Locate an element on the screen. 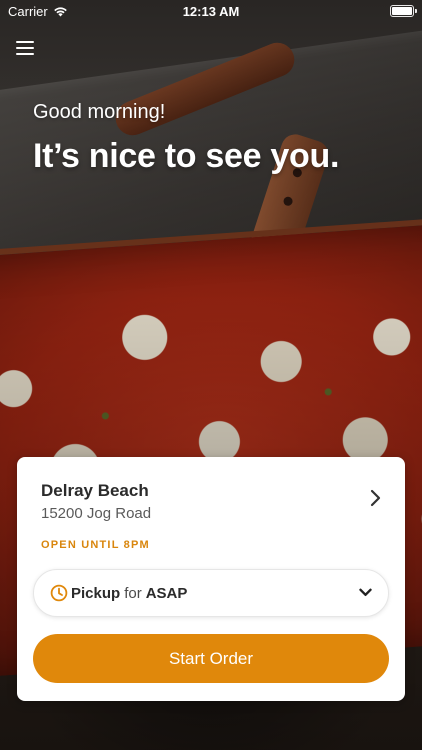  status-bar: Carrier 12:13 AM is located at coordinates (211, 11).